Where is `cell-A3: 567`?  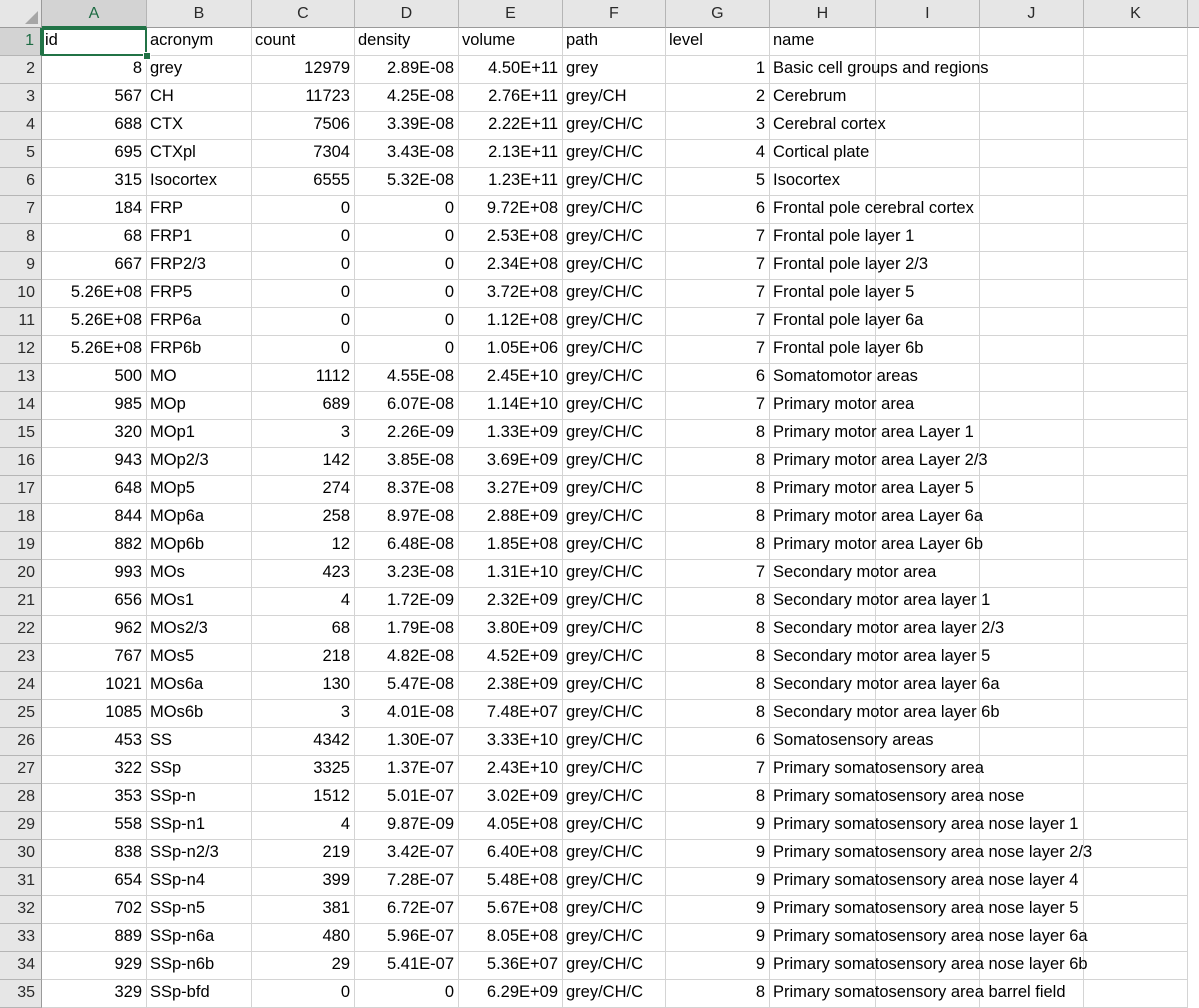
cell-A3: 567 is located at coordinates (94, 98).